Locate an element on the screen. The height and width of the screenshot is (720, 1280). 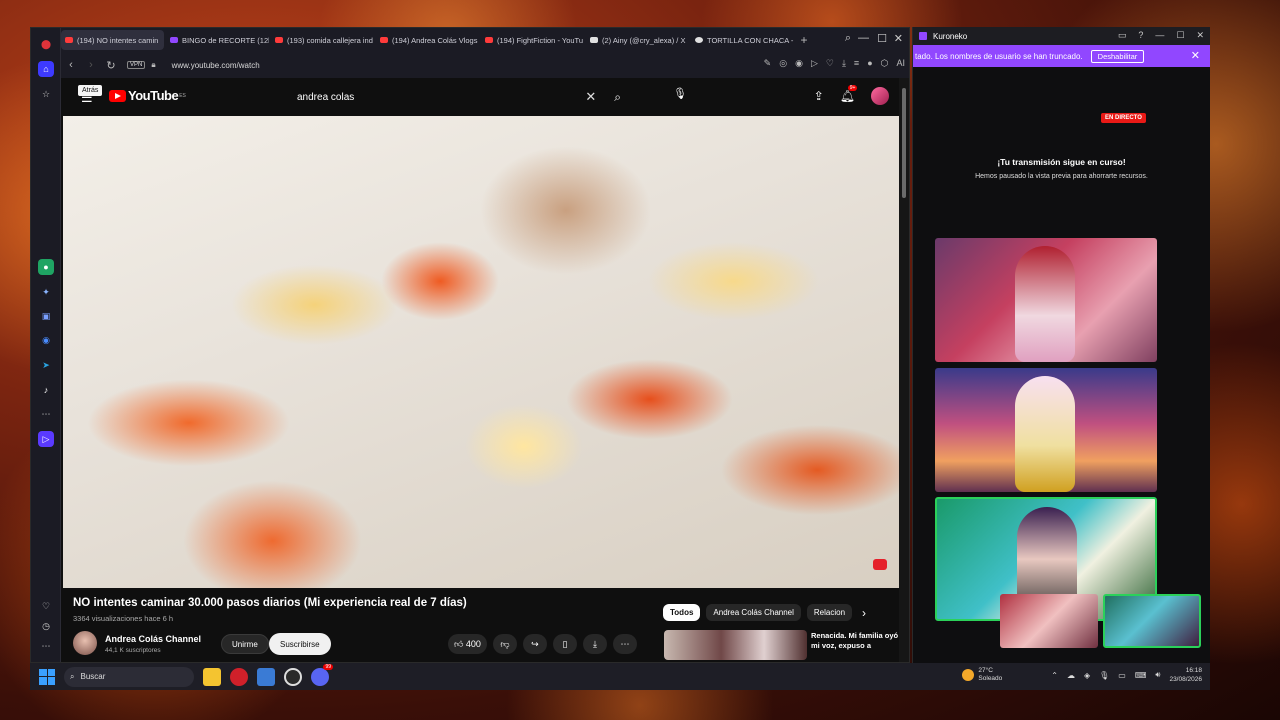
app-tray-icon: ◈ is located at coordinates (1087, 675).